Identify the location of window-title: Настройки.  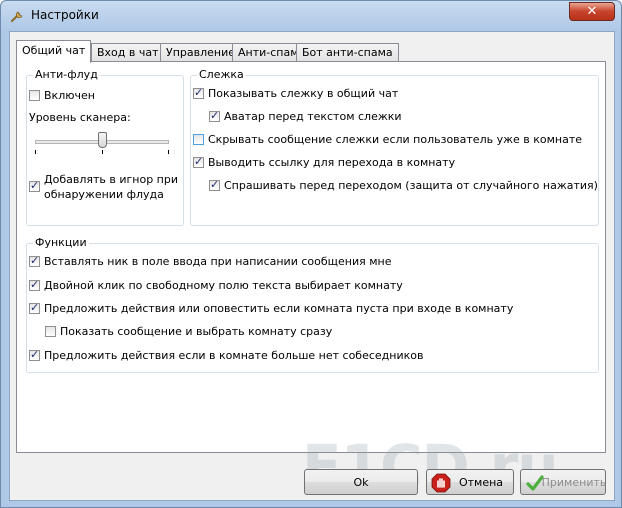
(65, 15).